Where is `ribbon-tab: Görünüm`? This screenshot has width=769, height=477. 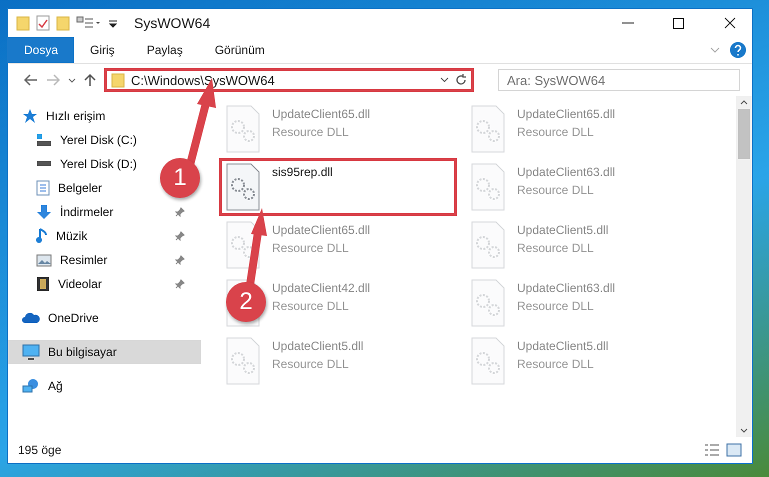
ribbon-tab: Görünüm is located at coordinates (239, 50).